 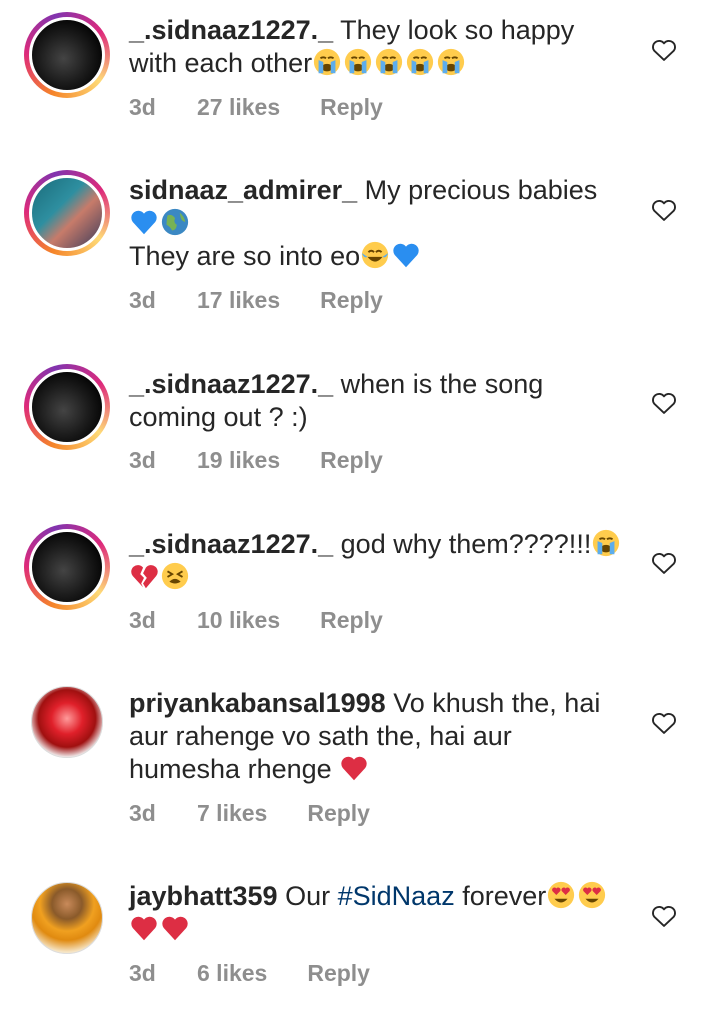 What do you see at coordinates (238, 620) in the screenshot?
I see `comment-likes: 10 likes` at bounding box center [238, 620].